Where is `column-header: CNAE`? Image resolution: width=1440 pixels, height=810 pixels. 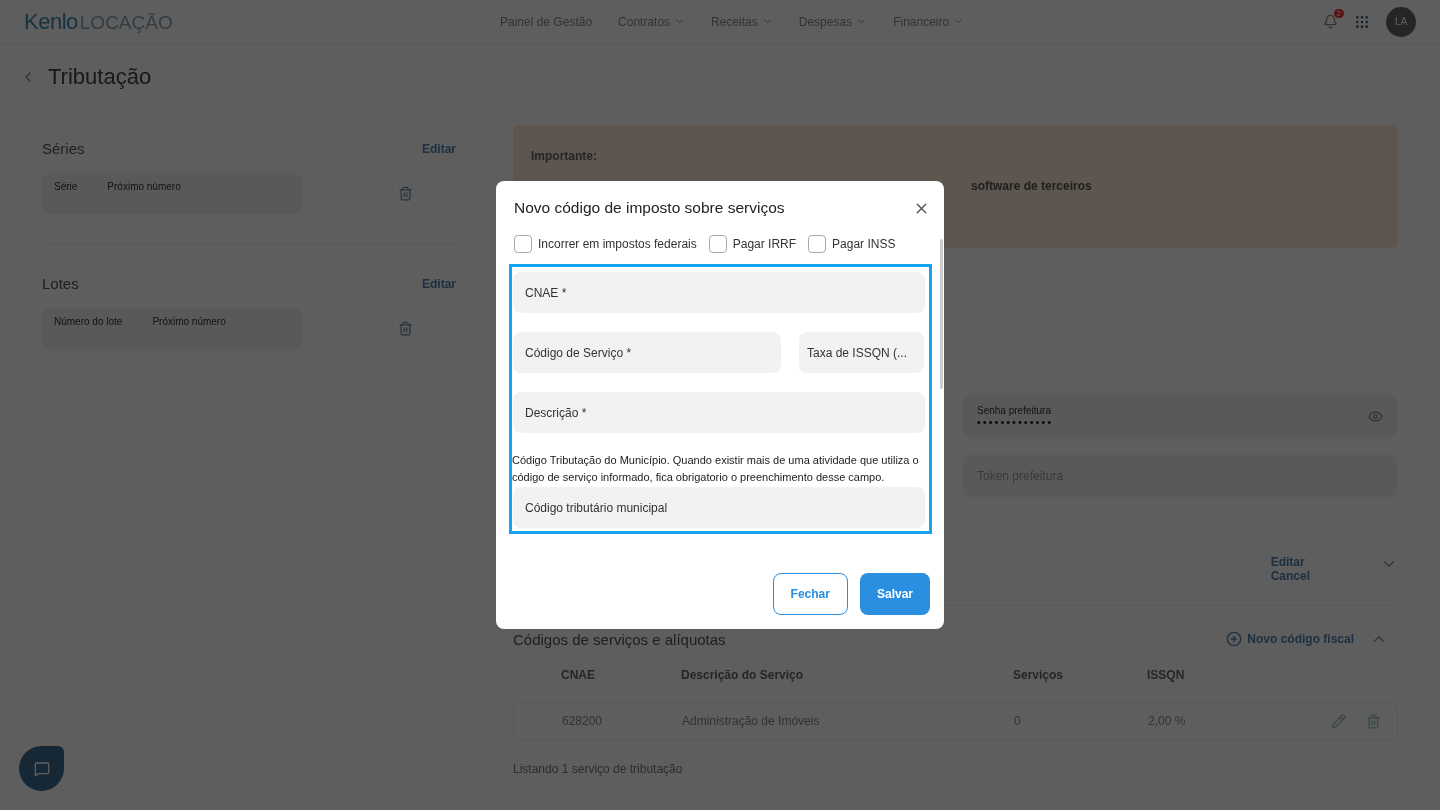
column-header: CNAE is located at coordinates (578, 675).